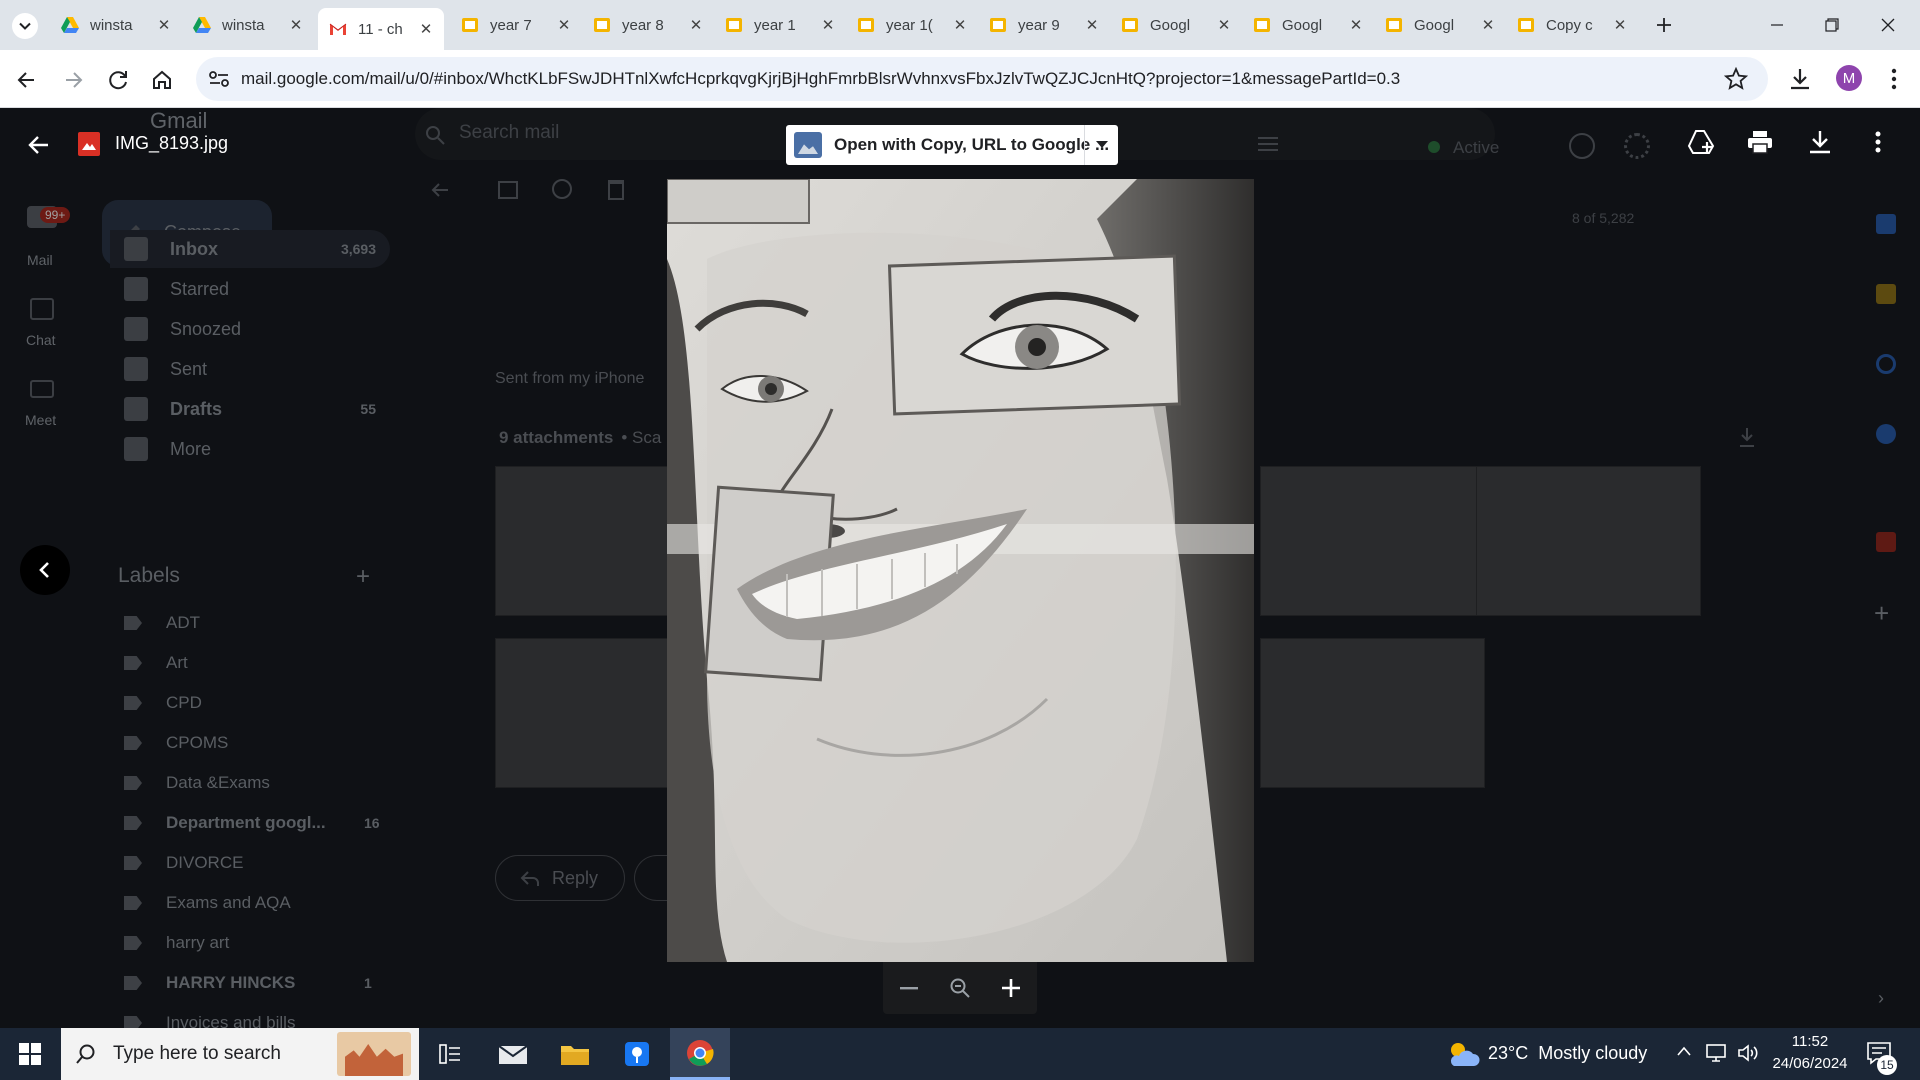 Image resolution: width=1920 pixels, height=1080 pixels. What do you see at coordinates (363, 577) in the screenshot?
I see `add-label-icon: +` at bounding box center [363, 577].